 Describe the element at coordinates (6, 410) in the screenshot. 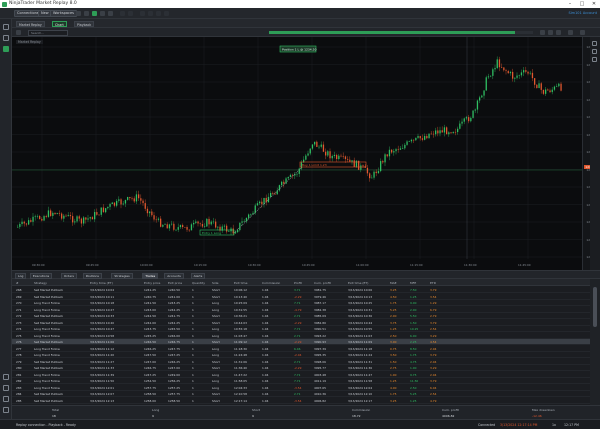

I see `options-icon` at that location.